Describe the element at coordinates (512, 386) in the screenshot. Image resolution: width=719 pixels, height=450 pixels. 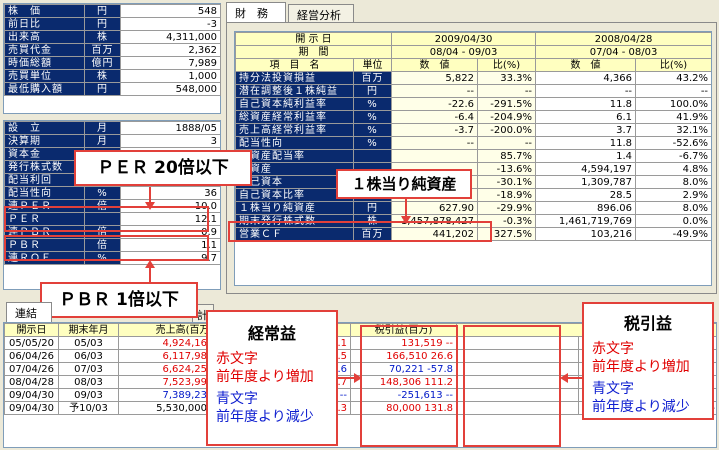
I see `net-highlight` at that location.